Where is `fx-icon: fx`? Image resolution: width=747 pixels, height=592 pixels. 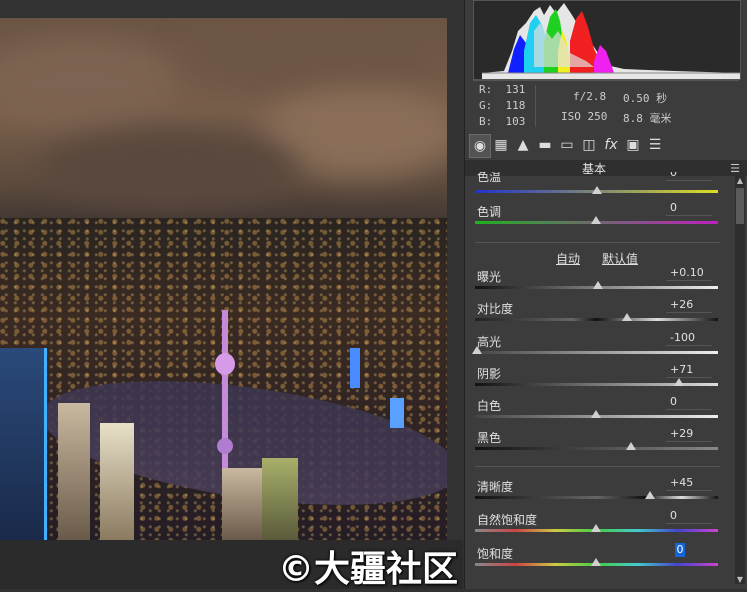
fx-icon: fx is located at coordinates (611, 145).